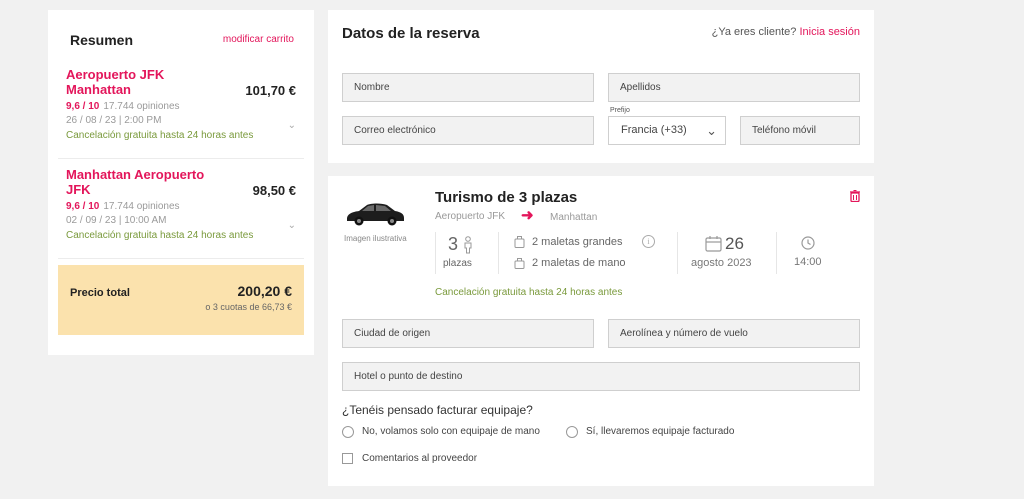  I want to click on hotel-destination-field: Hotel o punto de destino, so click(601, 376).